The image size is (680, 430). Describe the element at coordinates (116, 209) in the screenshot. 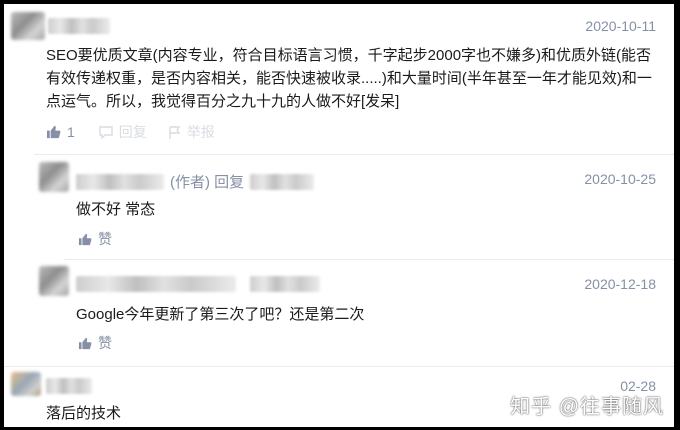

I see `comment-text: 做不好 常态` at that location.